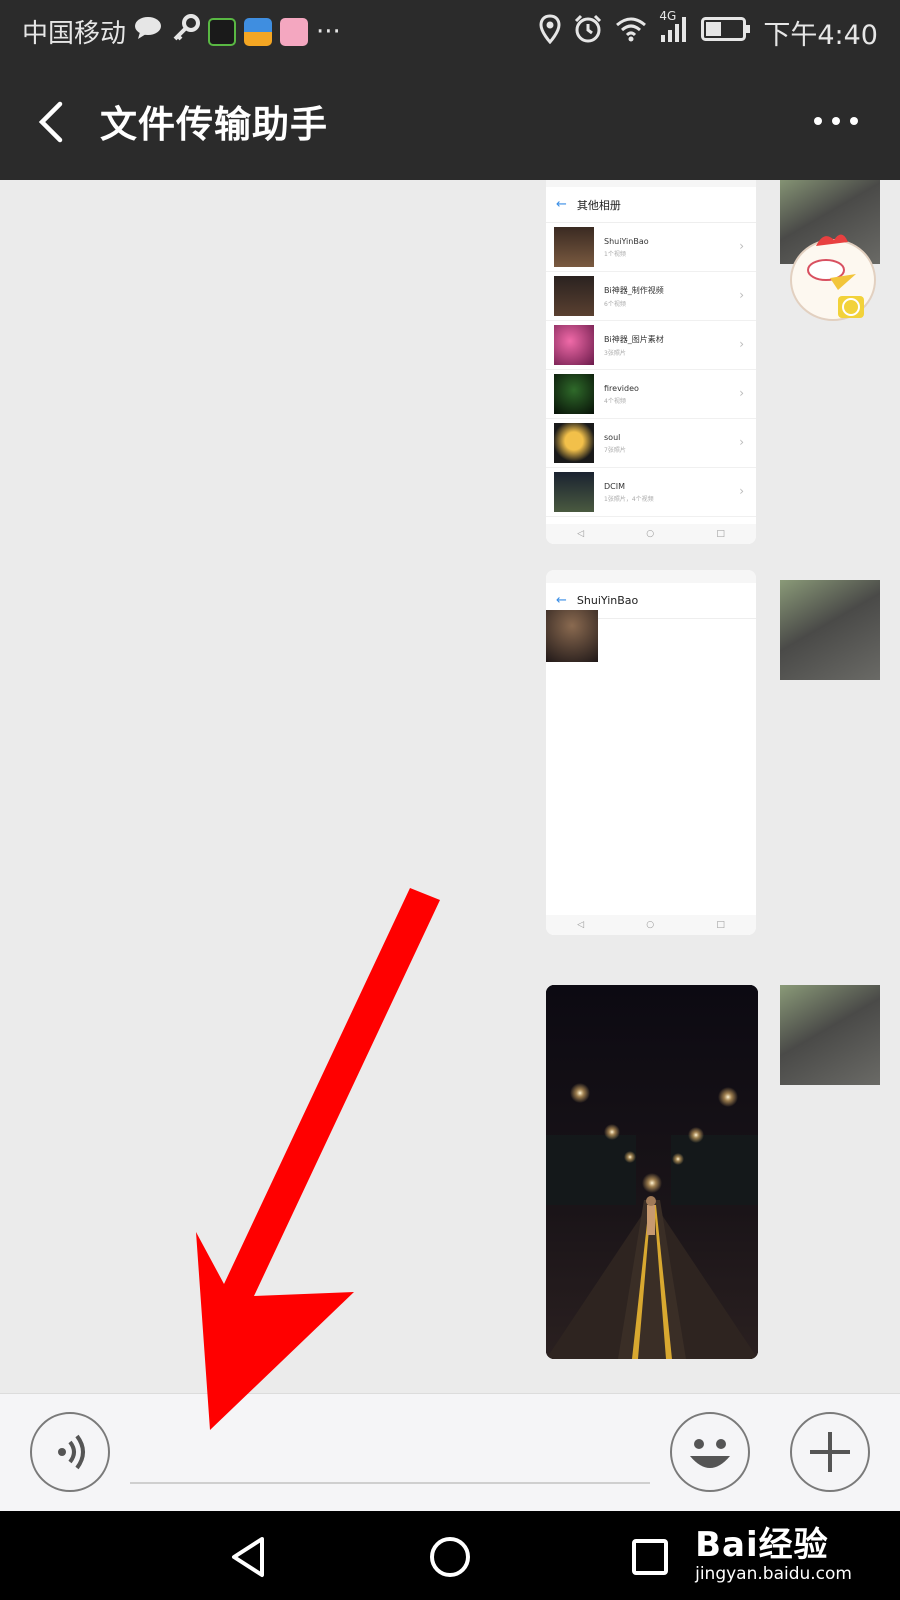 Image resolution: width=900 pixels, height=1600 pixels. What do you see at coordinates (615, 486) in the screenshot?
I see `album-name: DCIM` at bounding box center [615, 486].